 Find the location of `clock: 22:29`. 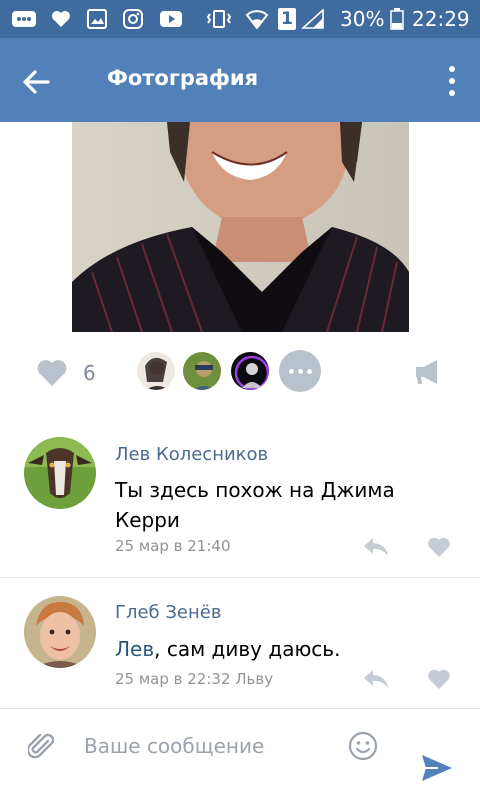

clock: 22:29 is located at coordinates (441, 19).